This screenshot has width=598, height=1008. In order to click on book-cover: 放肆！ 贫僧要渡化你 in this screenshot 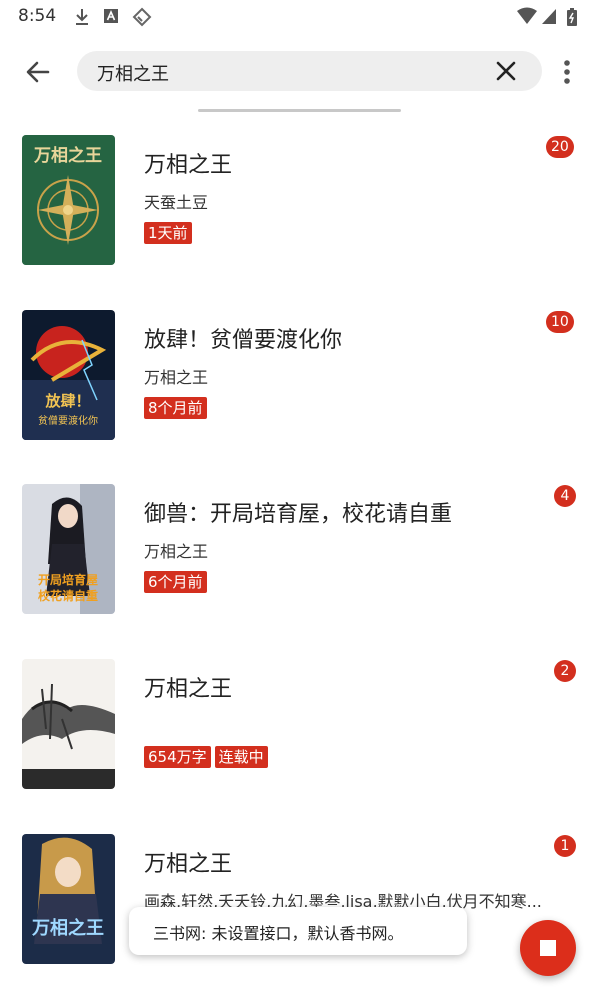, I will do `click(68, 375)`.